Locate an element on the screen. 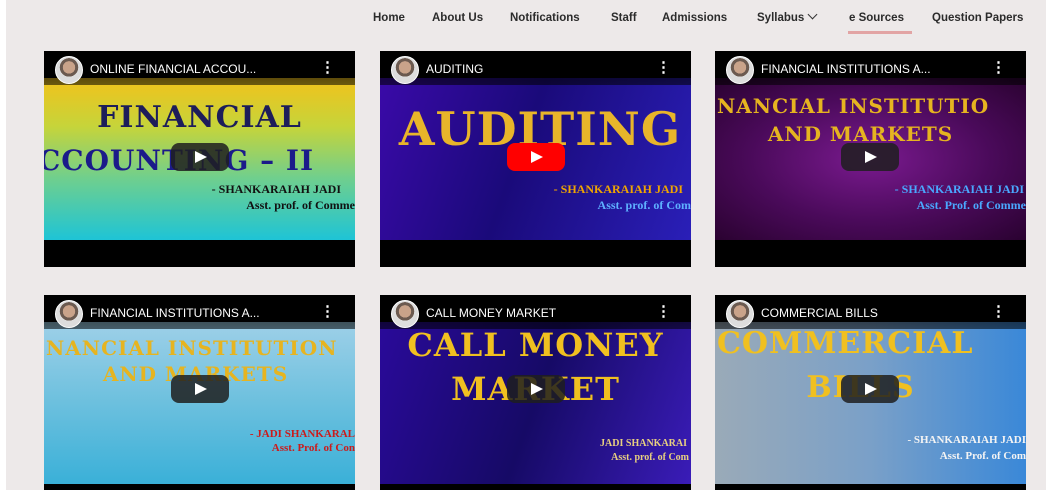 Image resolution: width=1048 pixels, height=493 pixels. nav-admissions: Admissions is located at coordinates (694, 18).